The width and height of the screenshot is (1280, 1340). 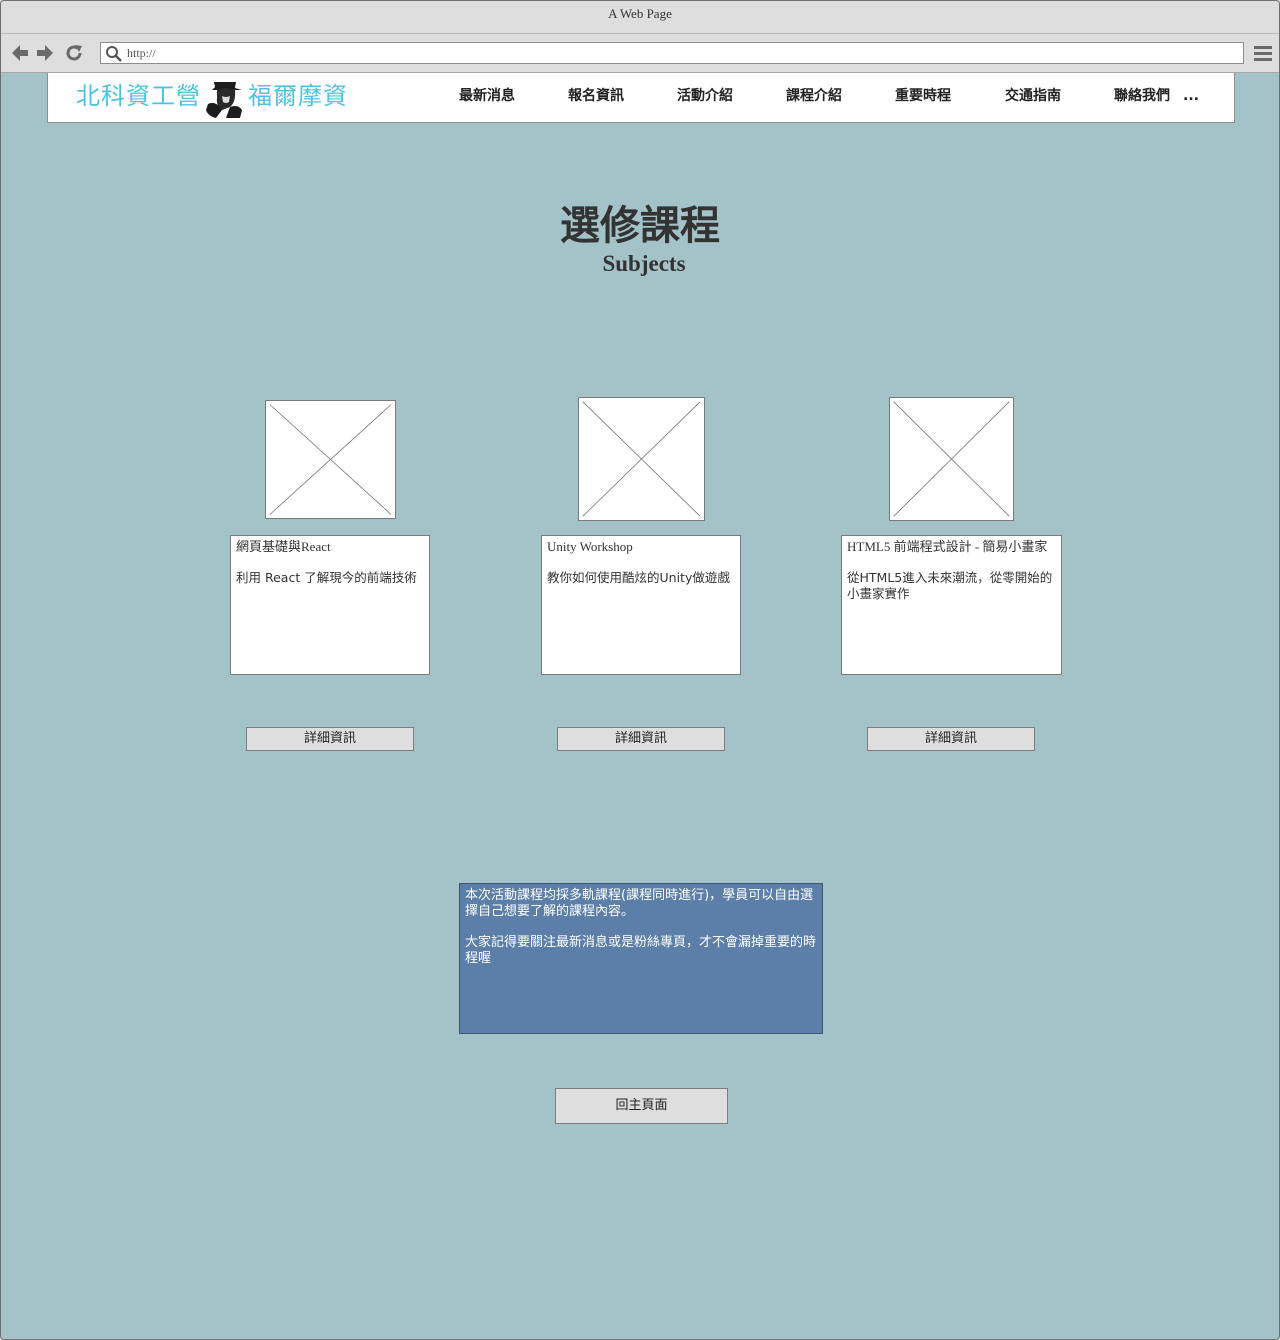 I want to click on url-input: http://, so click(x=672, y=53).